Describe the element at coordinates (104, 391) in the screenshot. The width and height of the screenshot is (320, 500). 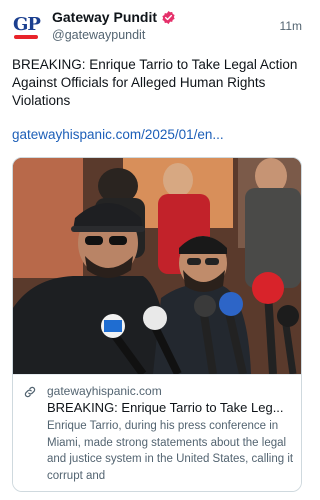
I see `link-card-domain: gatewayhispanic.com` at that location.